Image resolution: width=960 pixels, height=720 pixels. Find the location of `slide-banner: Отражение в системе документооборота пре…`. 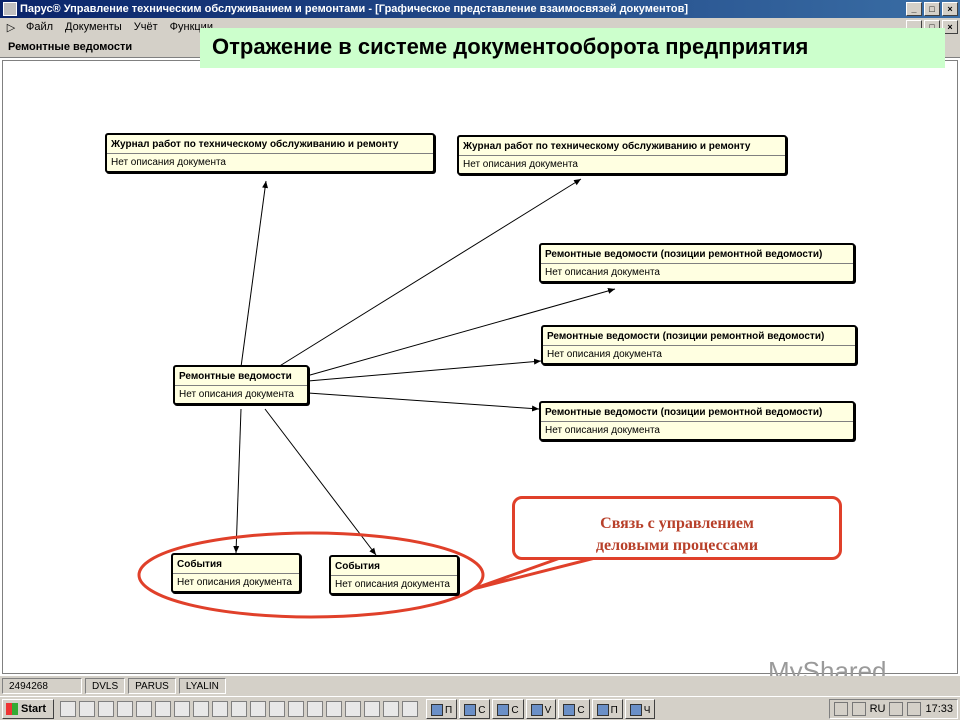

slide-banner: Отражение в системе документооборота пре… is located at coordinates (572, 48).